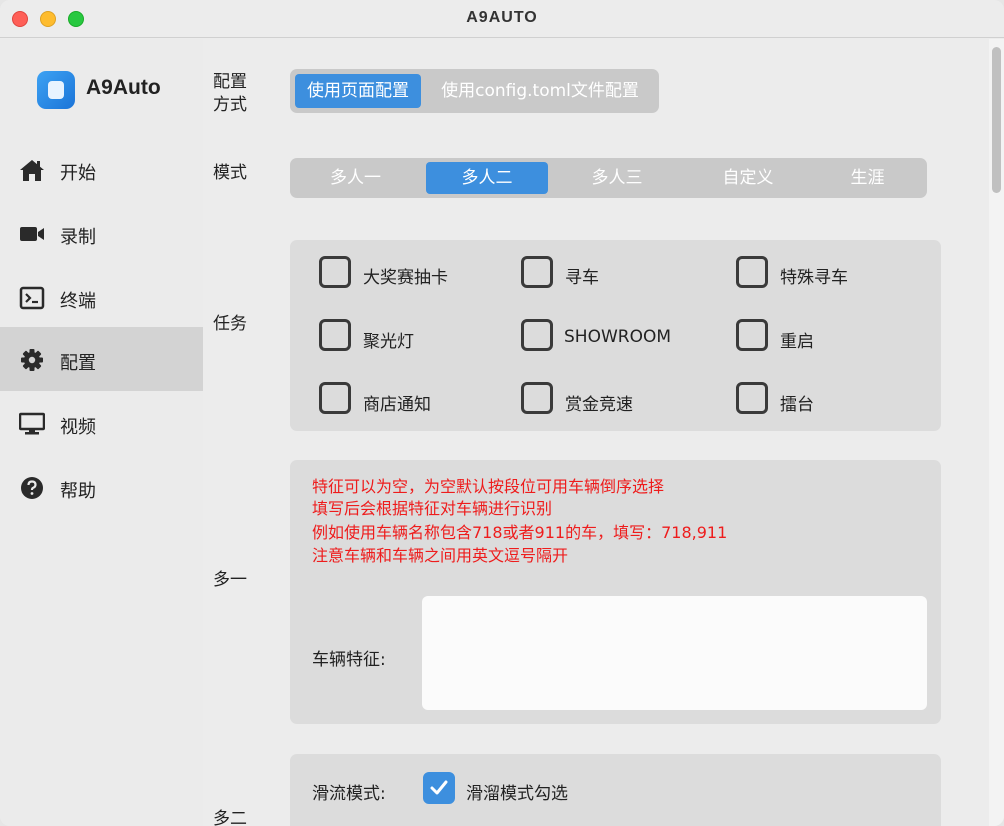 The width and height of the screenshot is (1004, 826). Describe the element at coordinates (487, 178) in the screenshot. I see `mode-option-multi2: 多人二` at that location.